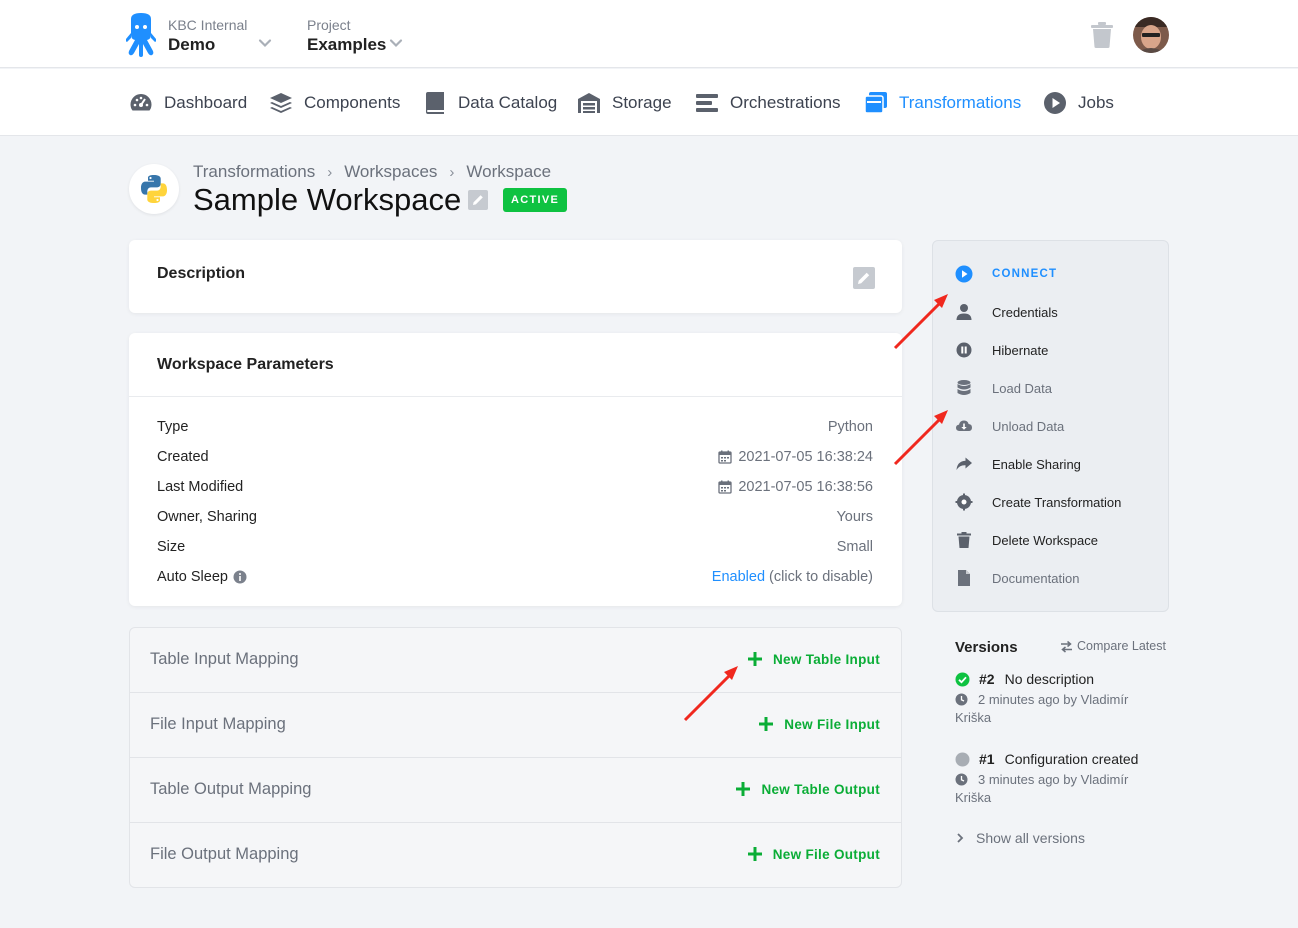  I want to click on param-value-wrap: 2021-07-05 16:38:24, so click(795, 457).